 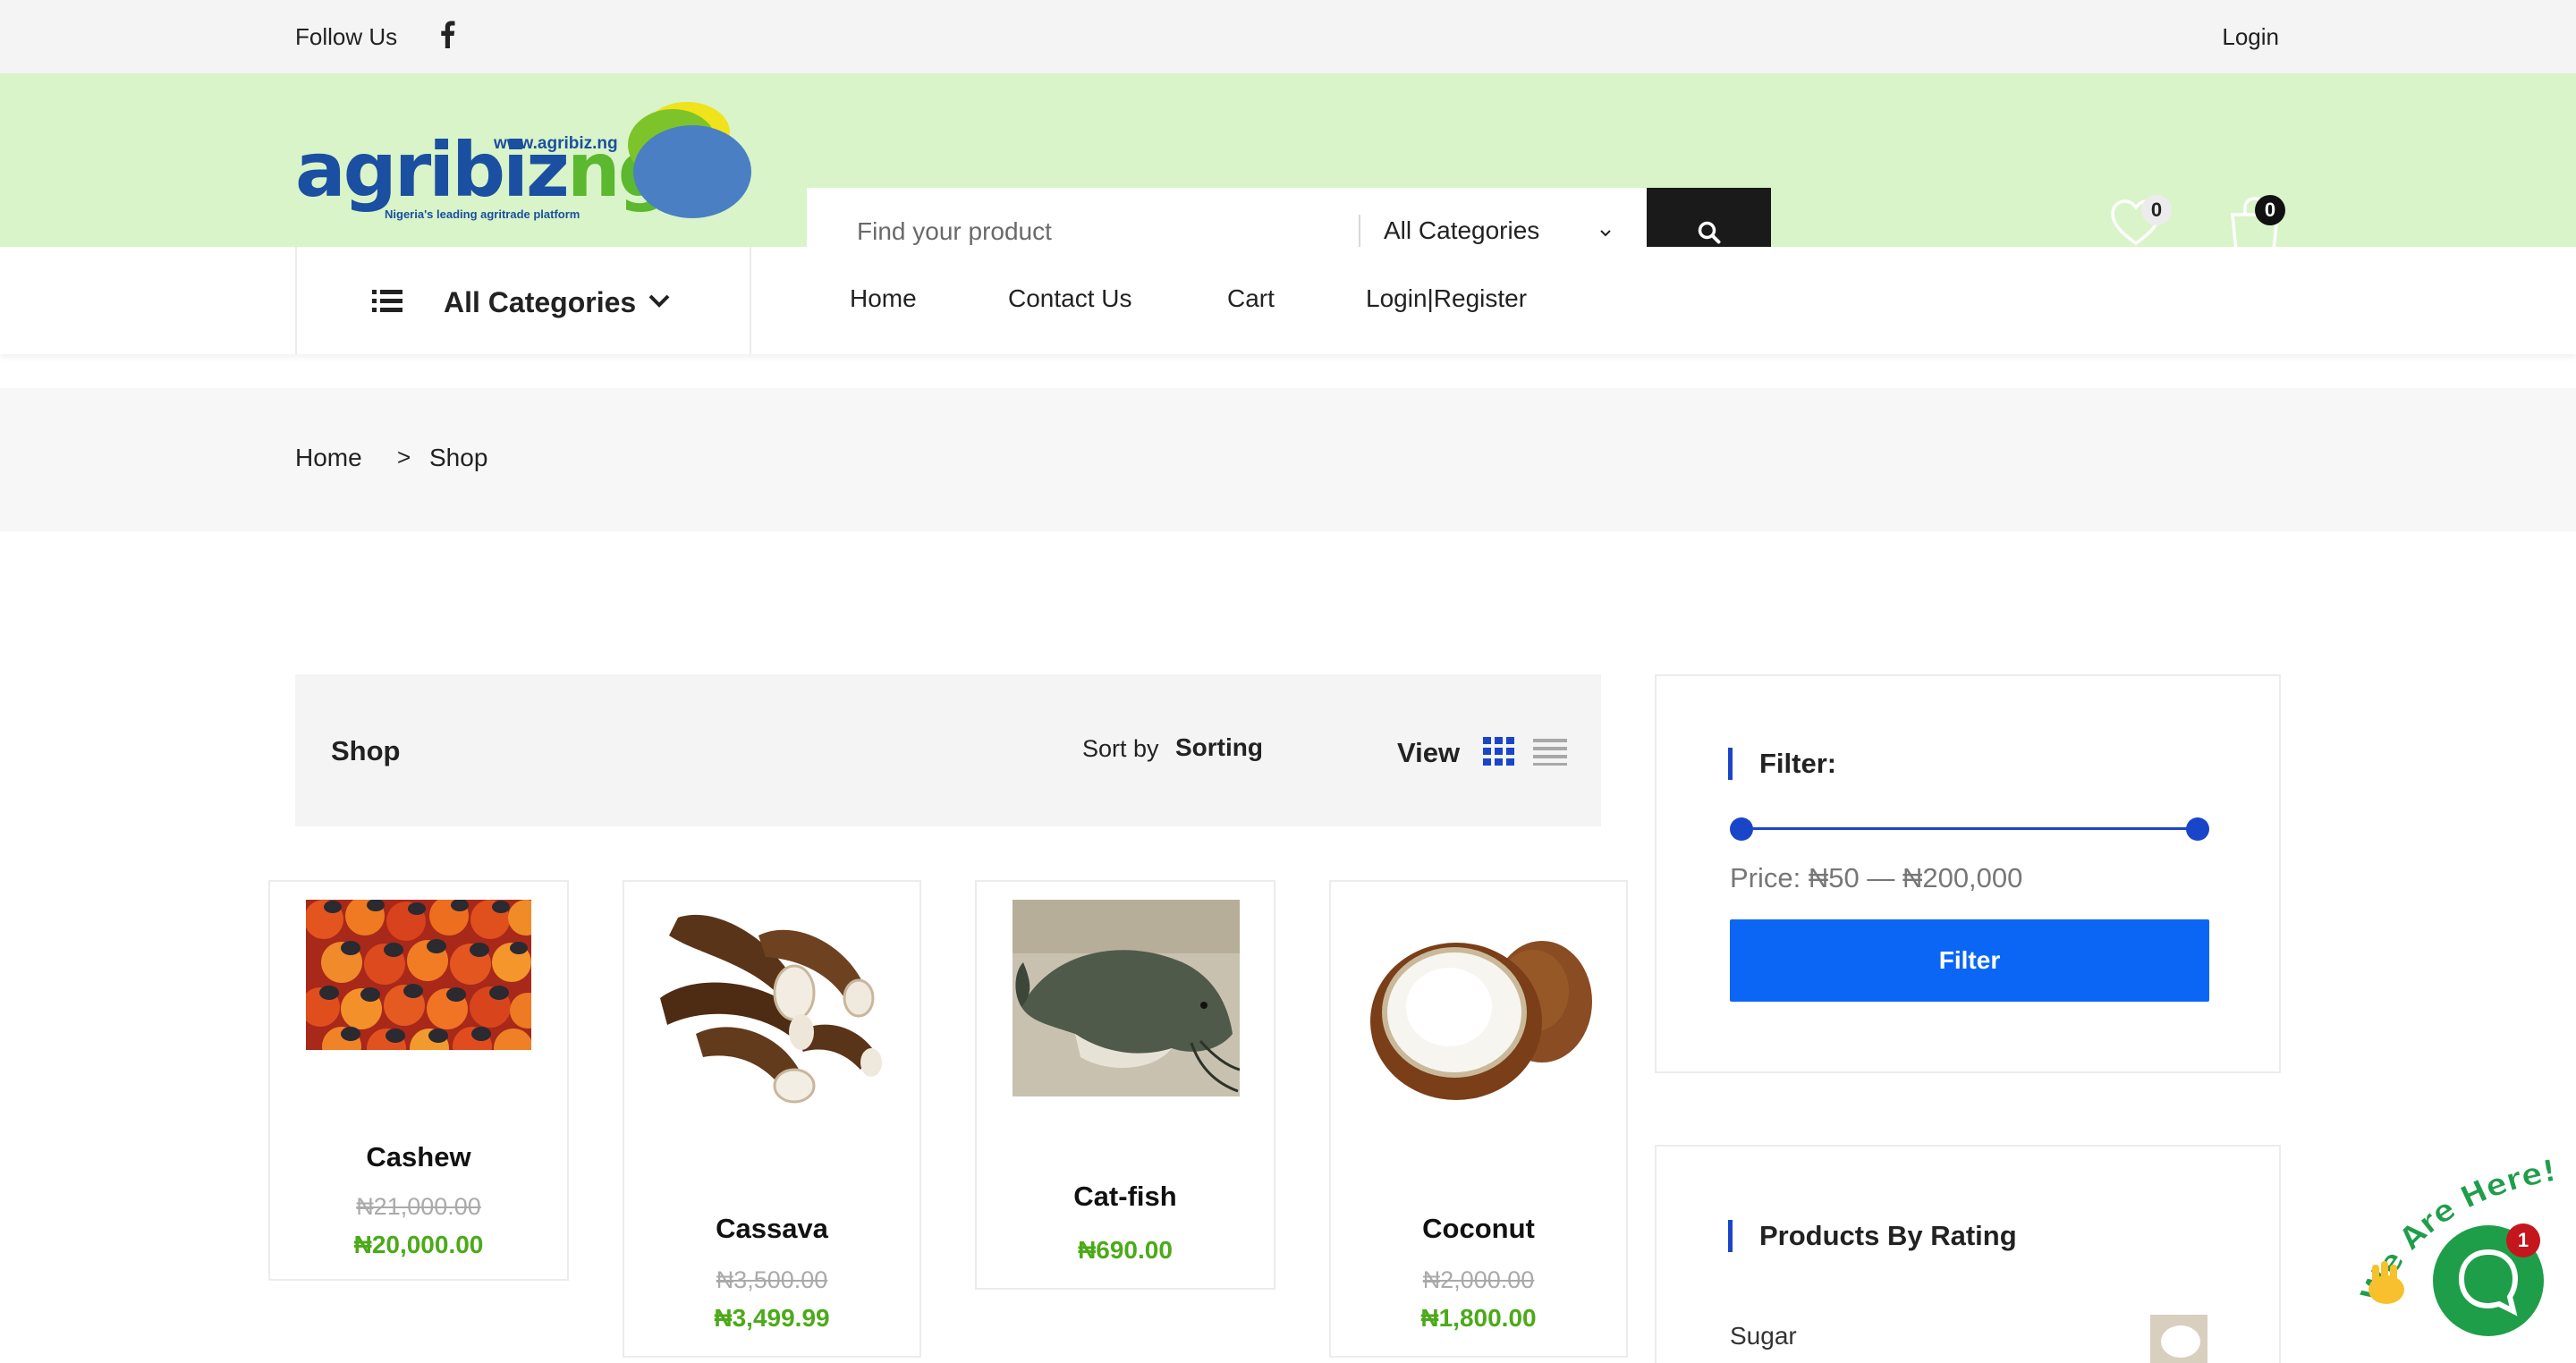 I want to click on product-card-coconut: Coconut ₦2,000.00 ₦1,800.00, so click(x=1478, y=1119).